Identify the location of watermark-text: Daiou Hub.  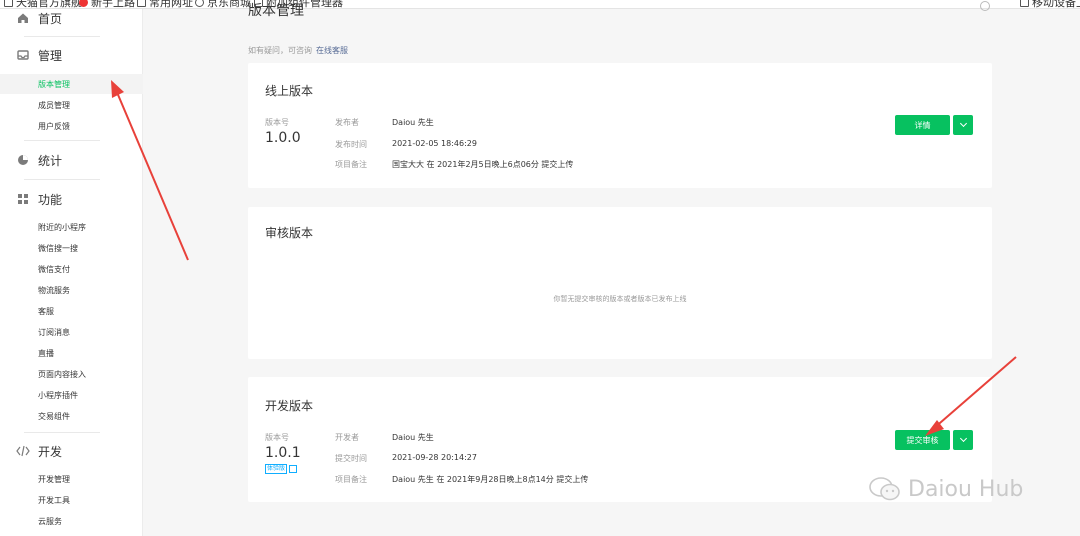
(966, 489).